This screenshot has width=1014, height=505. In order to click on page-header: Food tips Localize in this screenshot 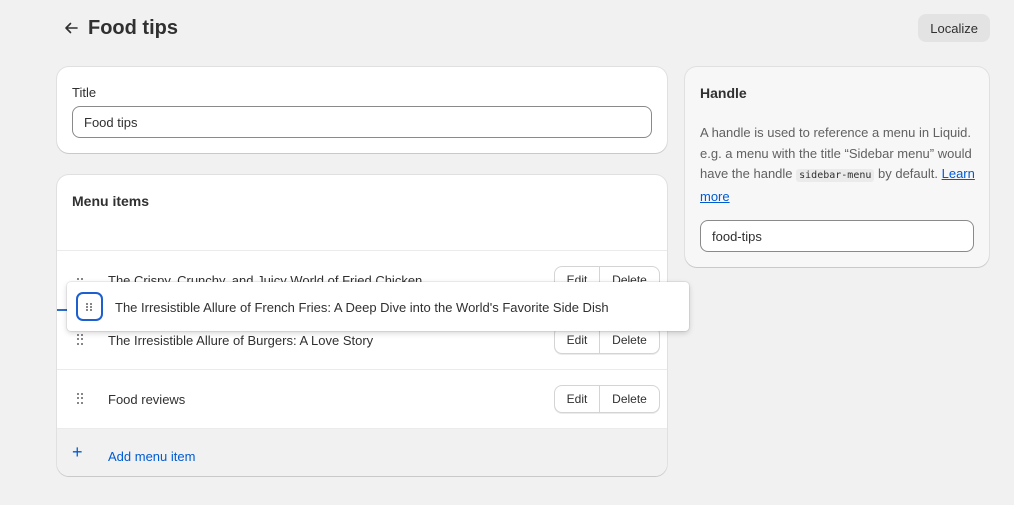, I will do `click(523, 28)`.